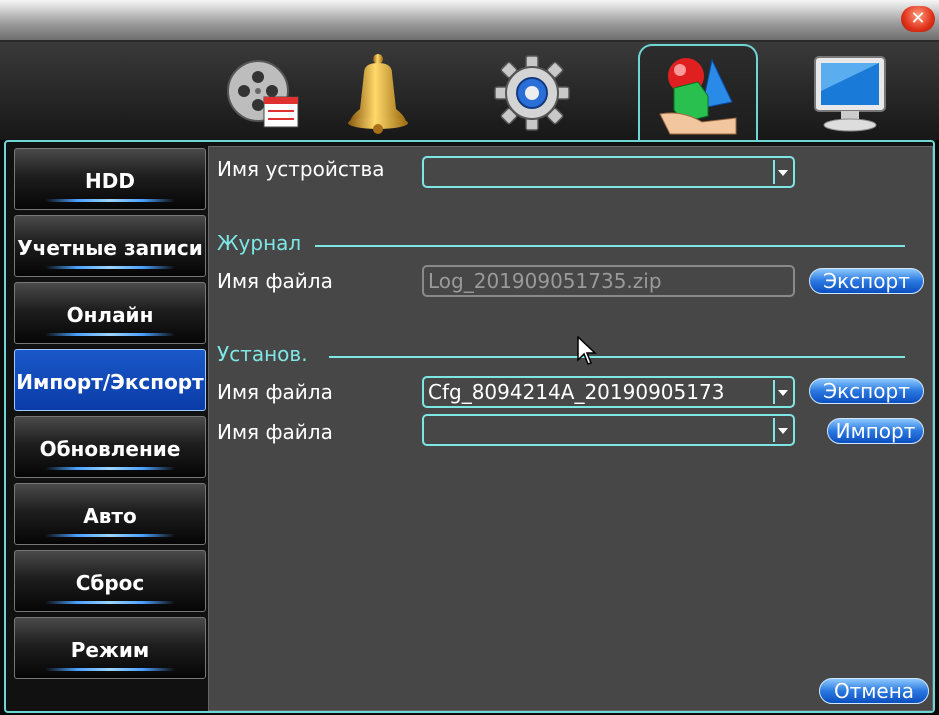 The width and height of the screenshot is (939, 715). I want to click on sidebar-item-update: Обновление, so click(110, 447).